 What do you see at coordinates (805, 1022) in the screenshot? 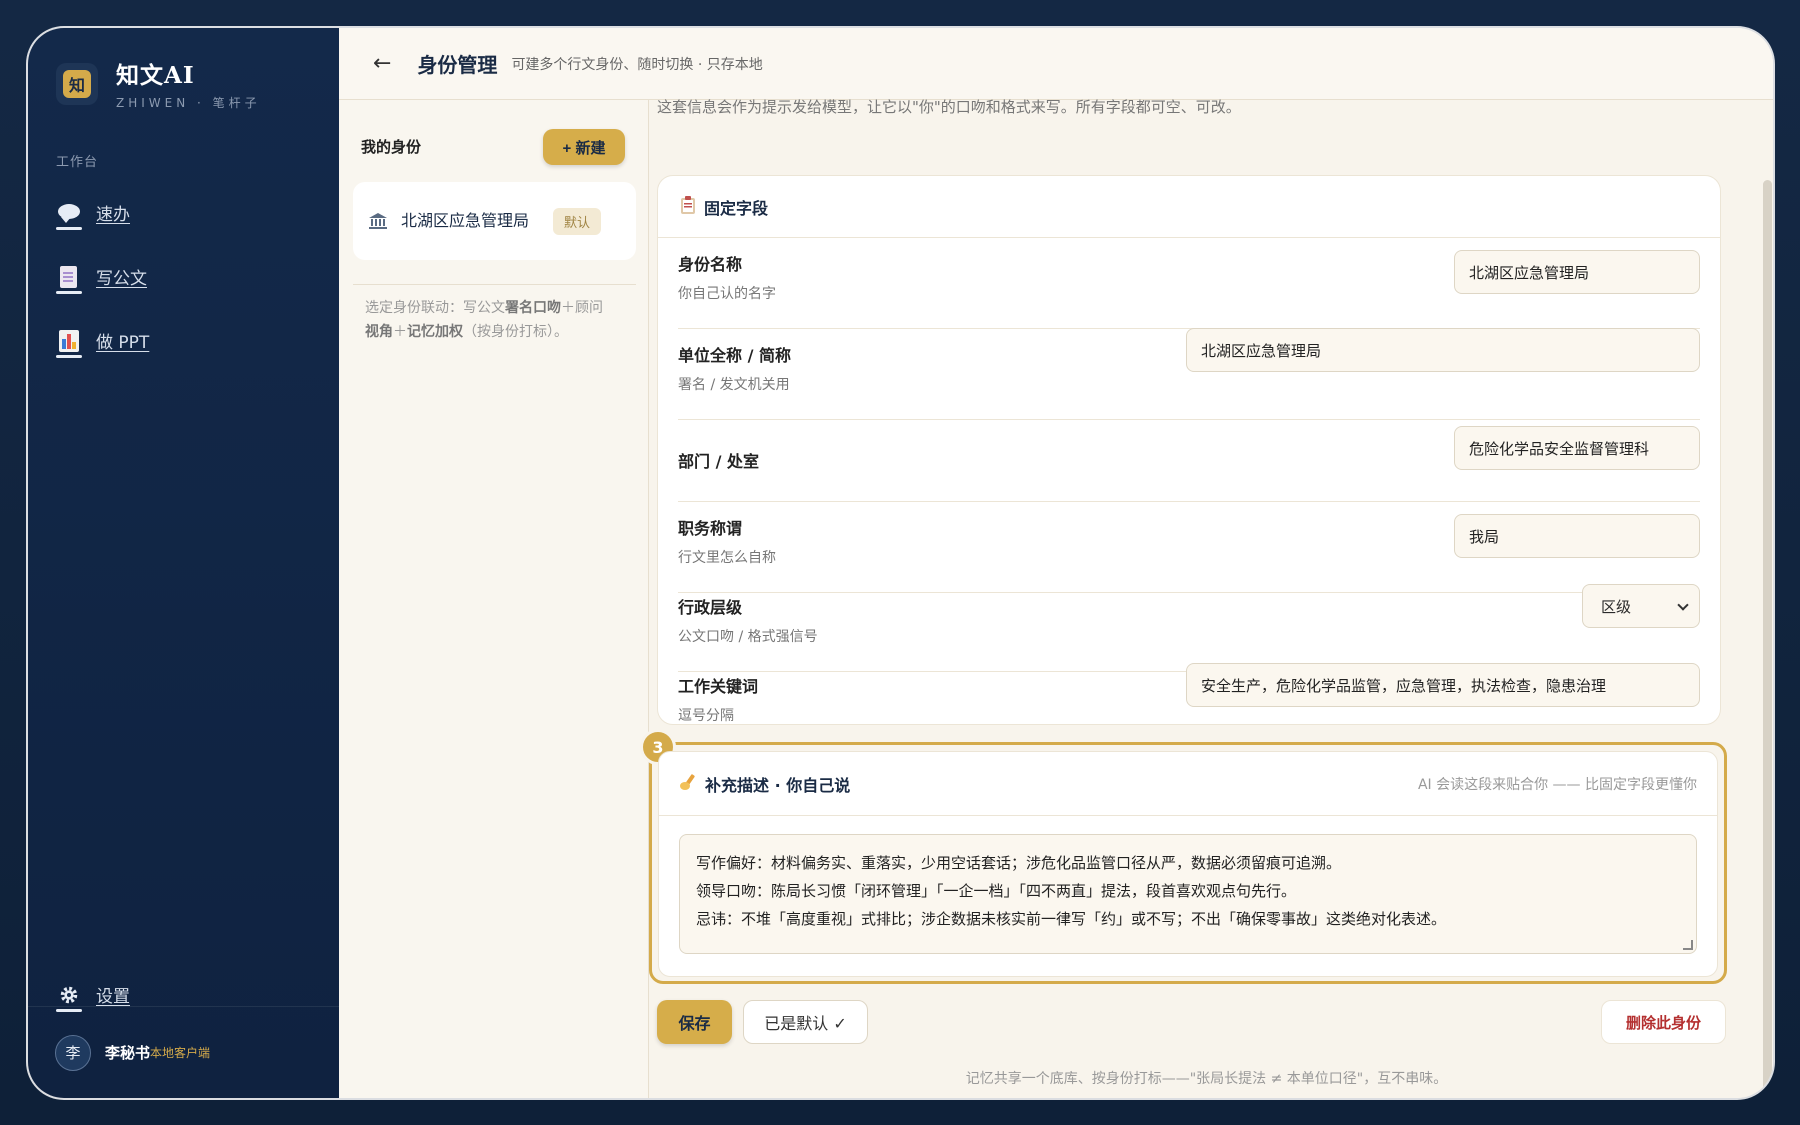
I see `set-default-button: 已是默认 ✓` at bounding box center [805, 1022].